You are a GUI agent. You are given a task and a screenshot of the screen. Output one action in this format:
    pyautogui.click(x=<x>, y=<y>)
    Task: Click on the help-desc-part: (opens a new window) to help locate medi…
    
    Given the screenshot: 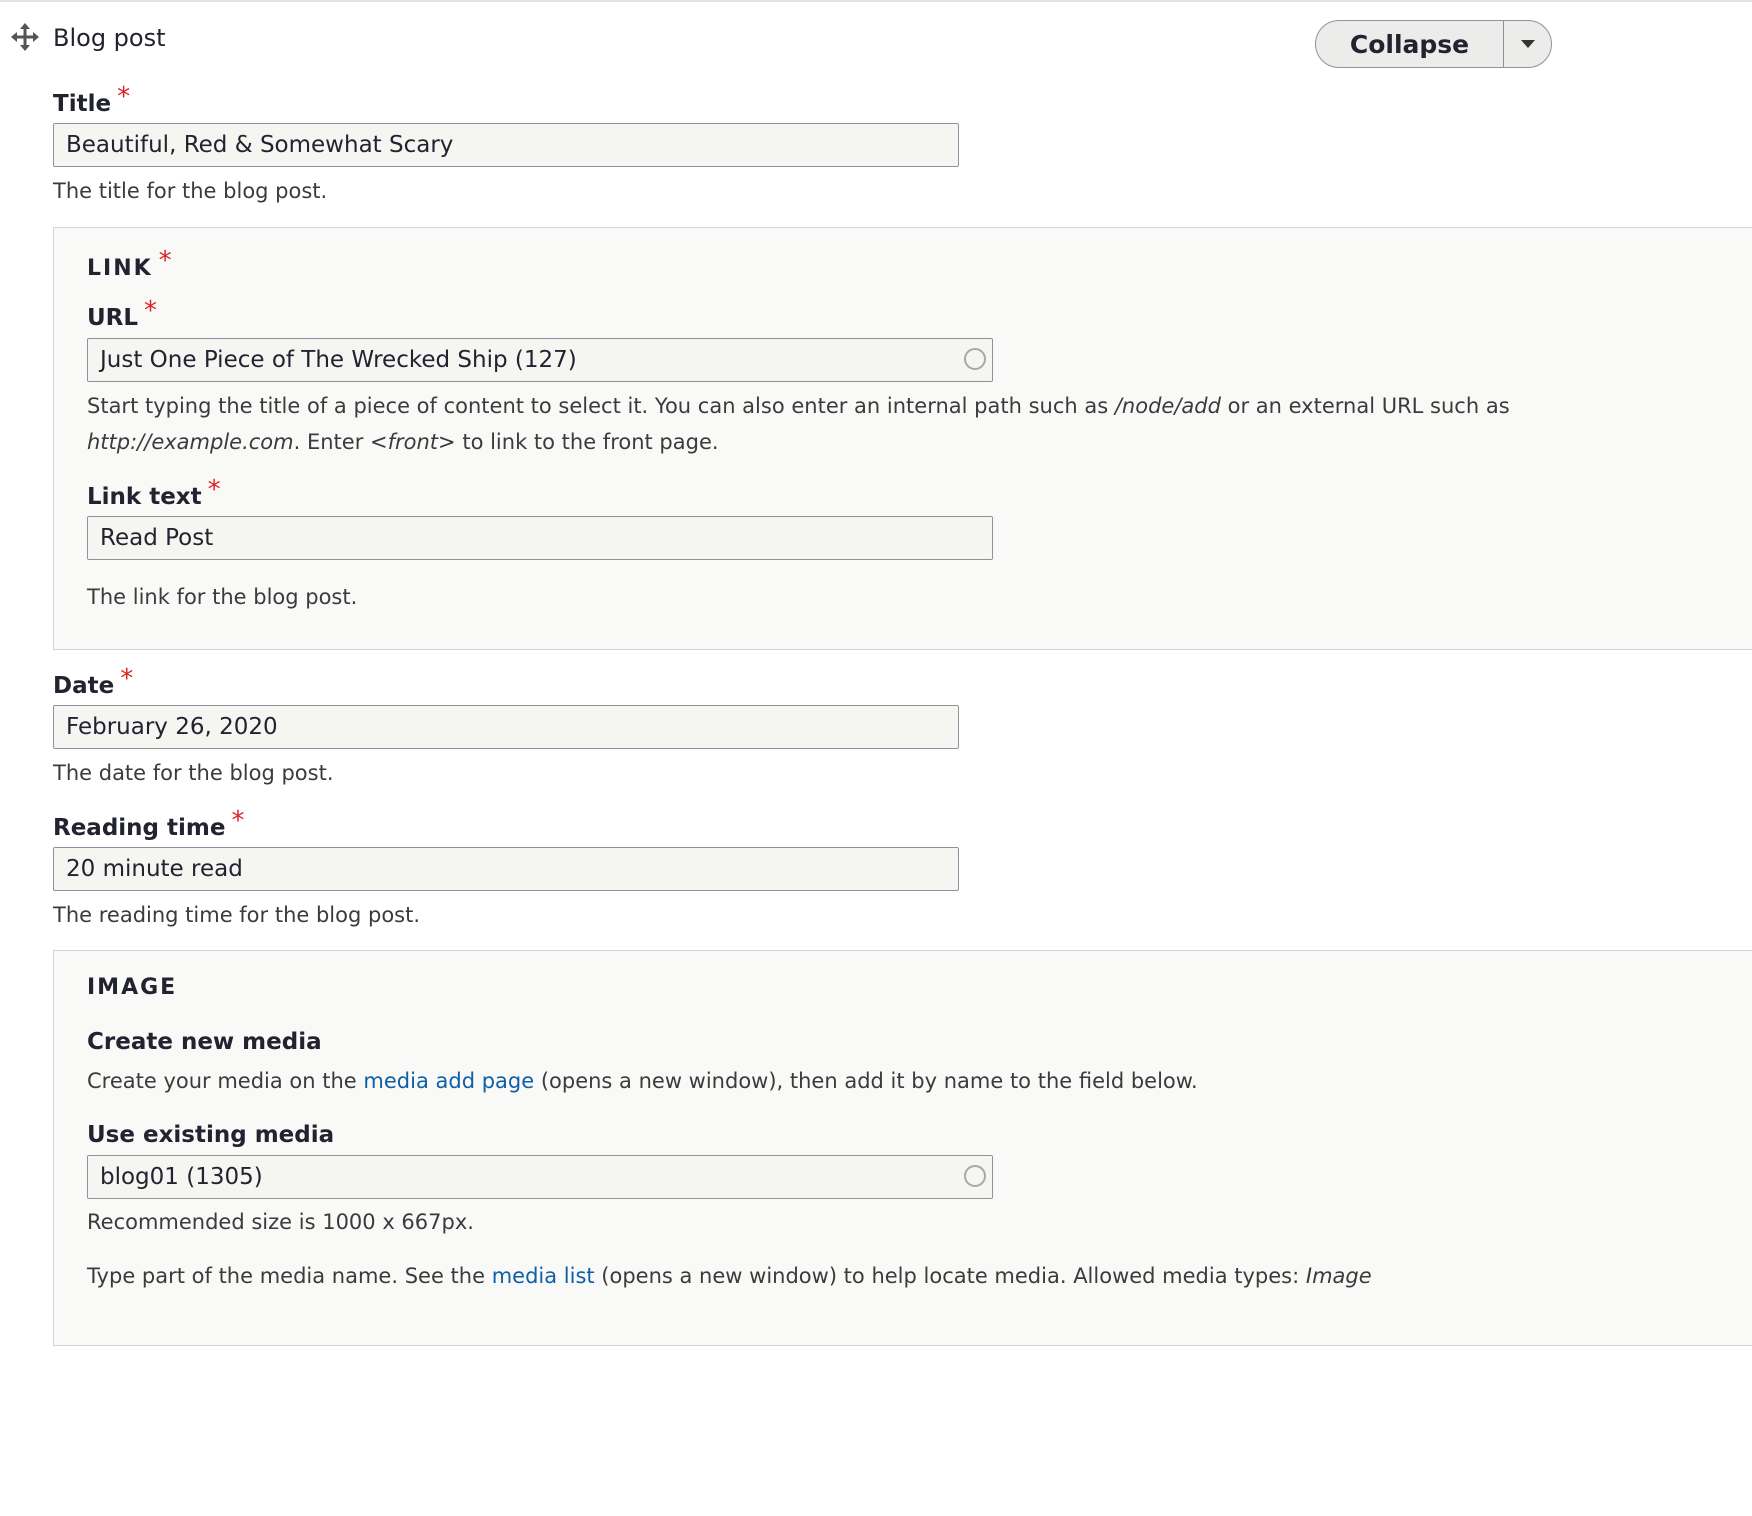 What is the action you would take?
    pyautogui.click(x=950, y=1276)
    